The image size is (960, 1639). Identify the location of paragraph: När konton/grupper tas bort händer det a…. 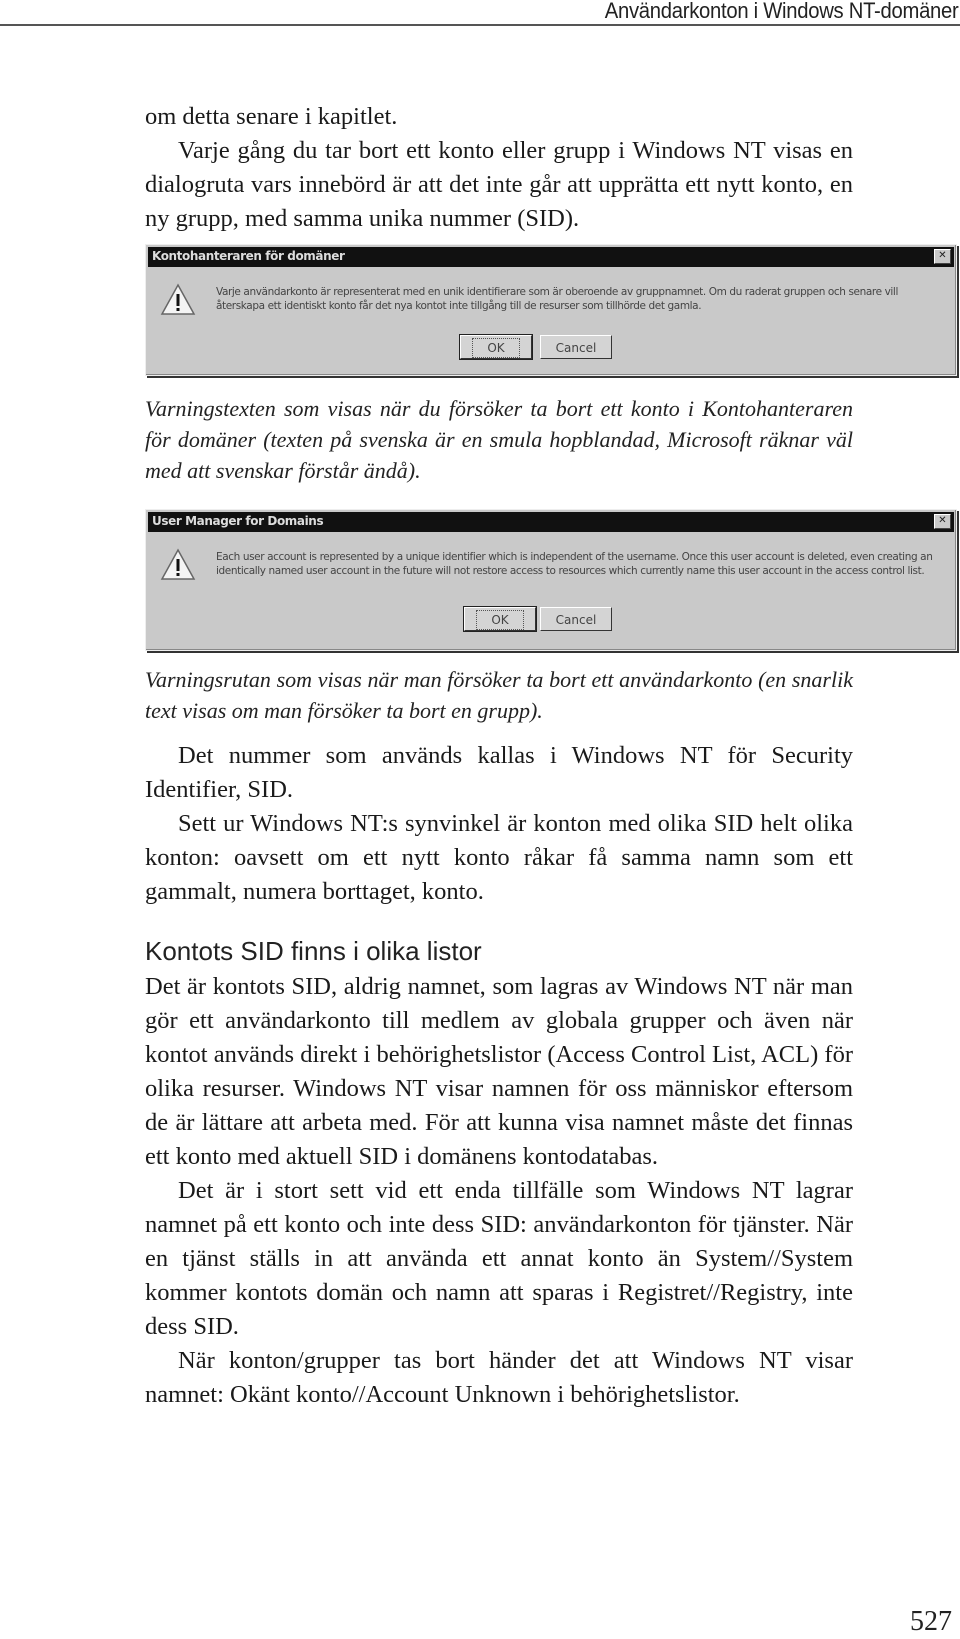
(499, 1377).